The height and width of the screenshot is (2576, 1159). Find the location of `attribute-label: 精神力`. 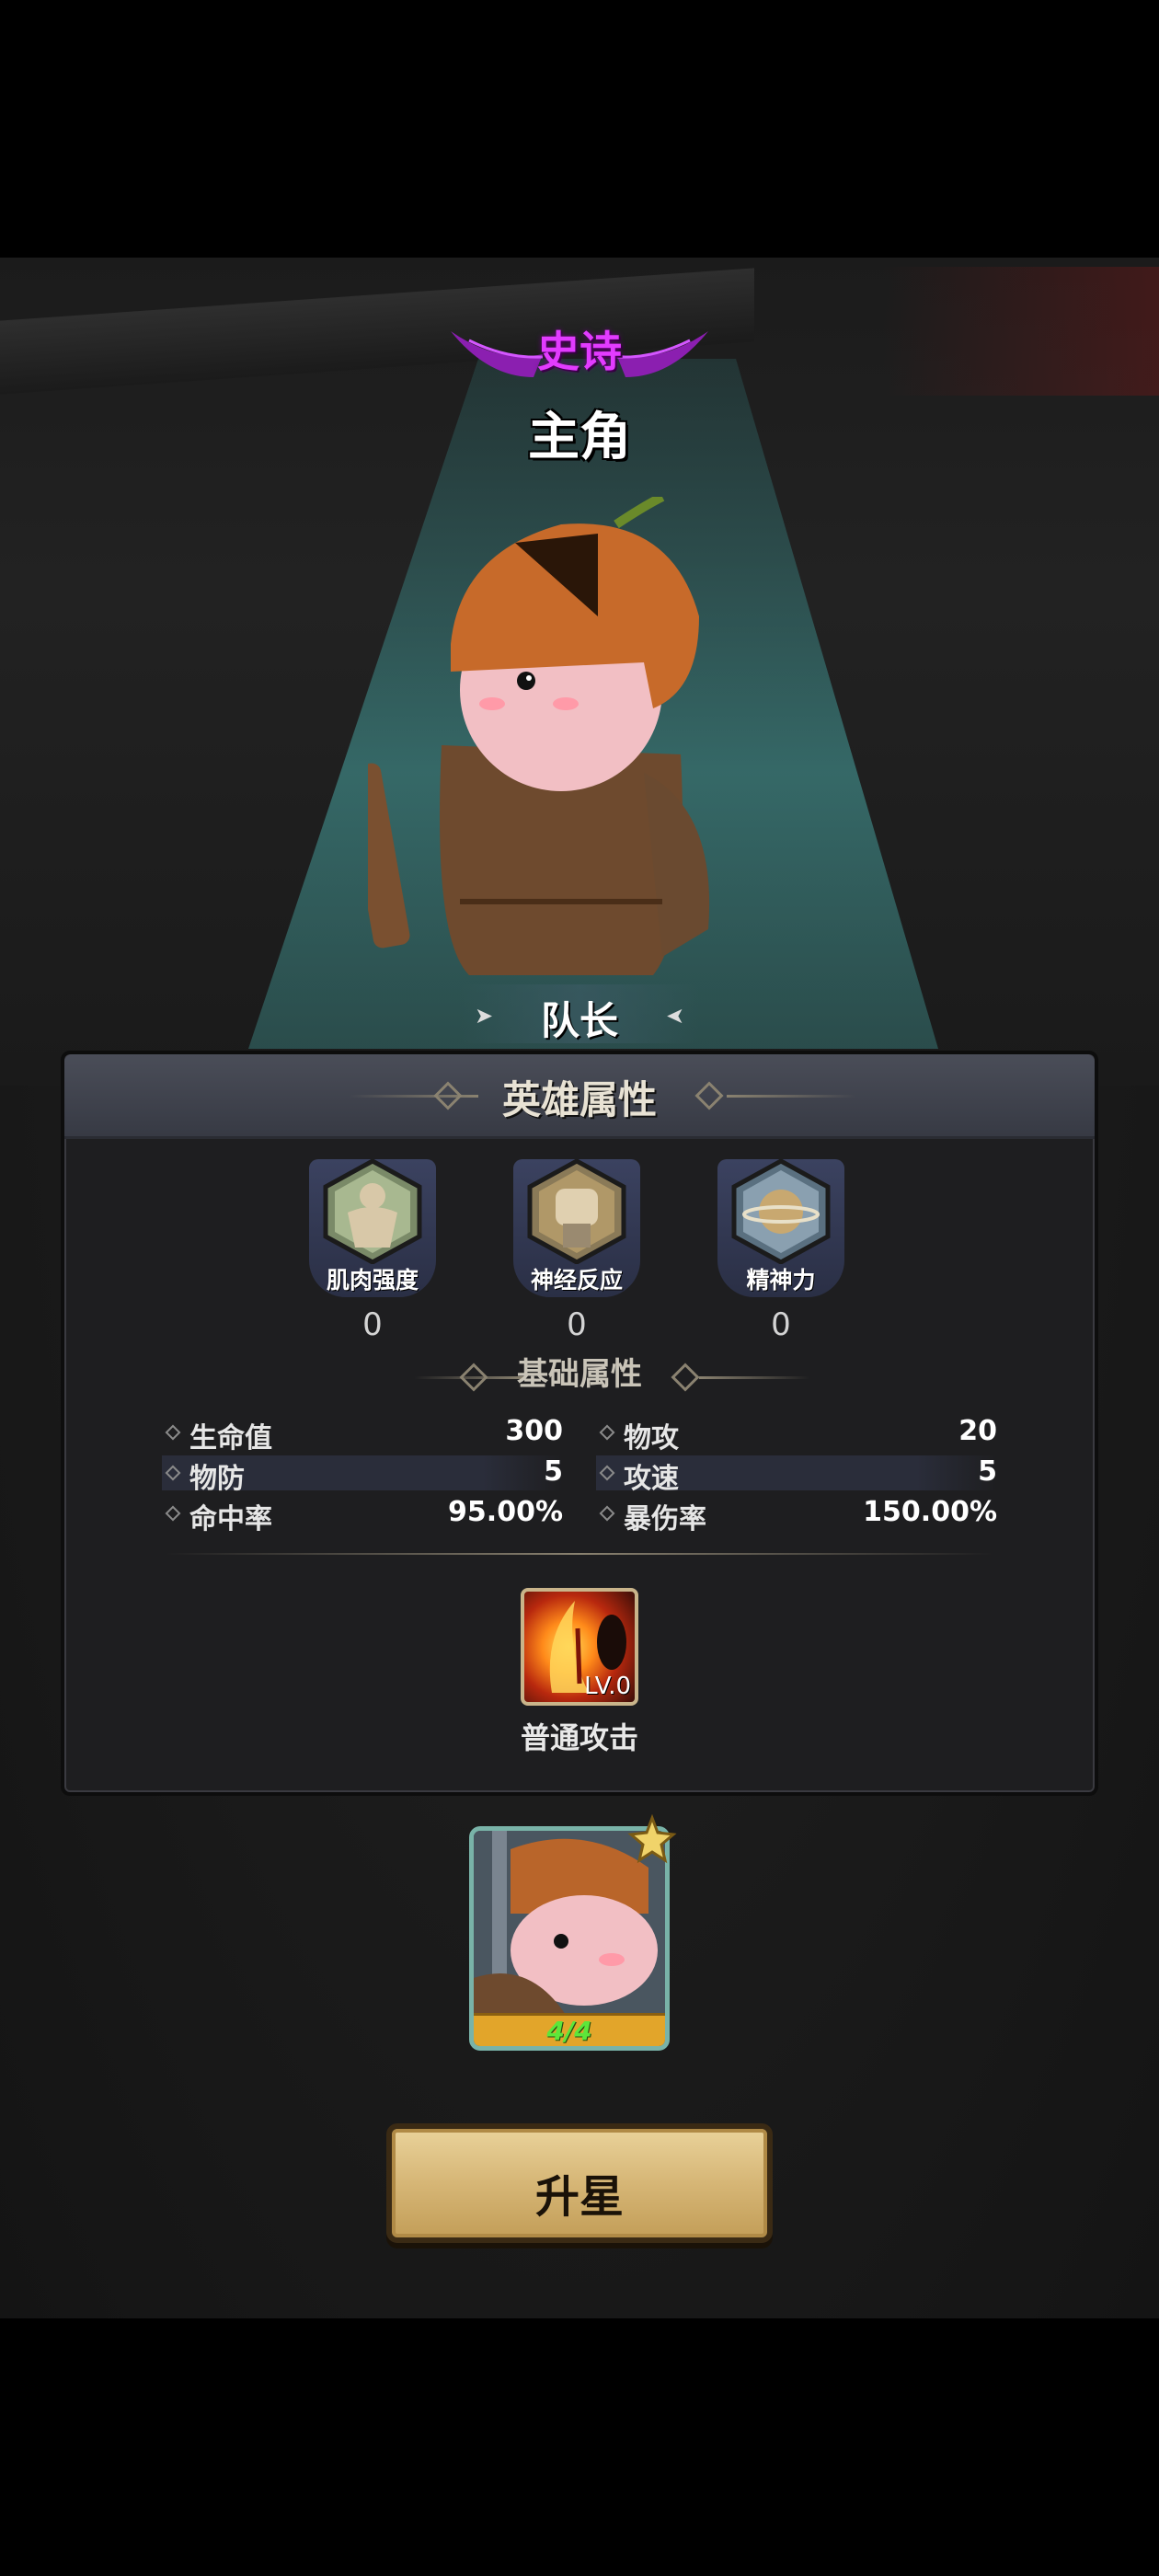

attribute-label: 精神力 is located at coordinates (781, 1280).